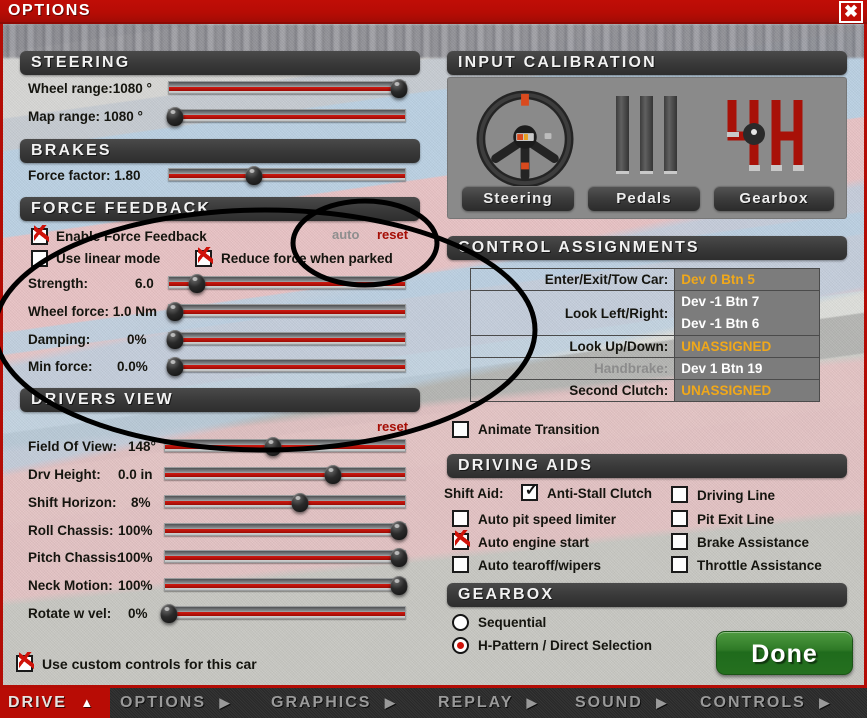  Describe the element at coordinates (132, 366) in the screenshot. I see `ffb-min-force-value: 0.0%` at that location.